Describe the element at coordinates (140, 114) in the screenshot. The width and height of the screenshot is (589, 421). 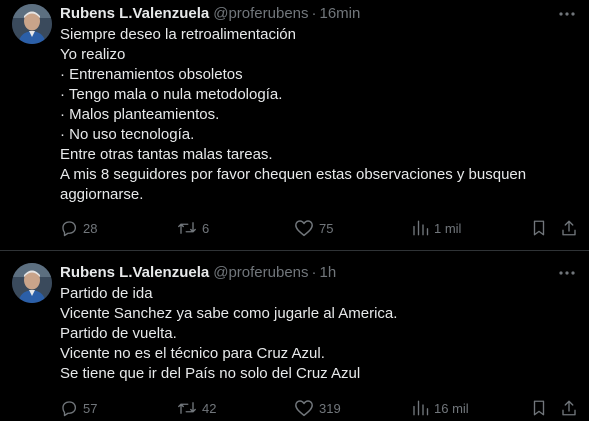
I see `tweet-text-line: · Malos planteamientos.` at that location.